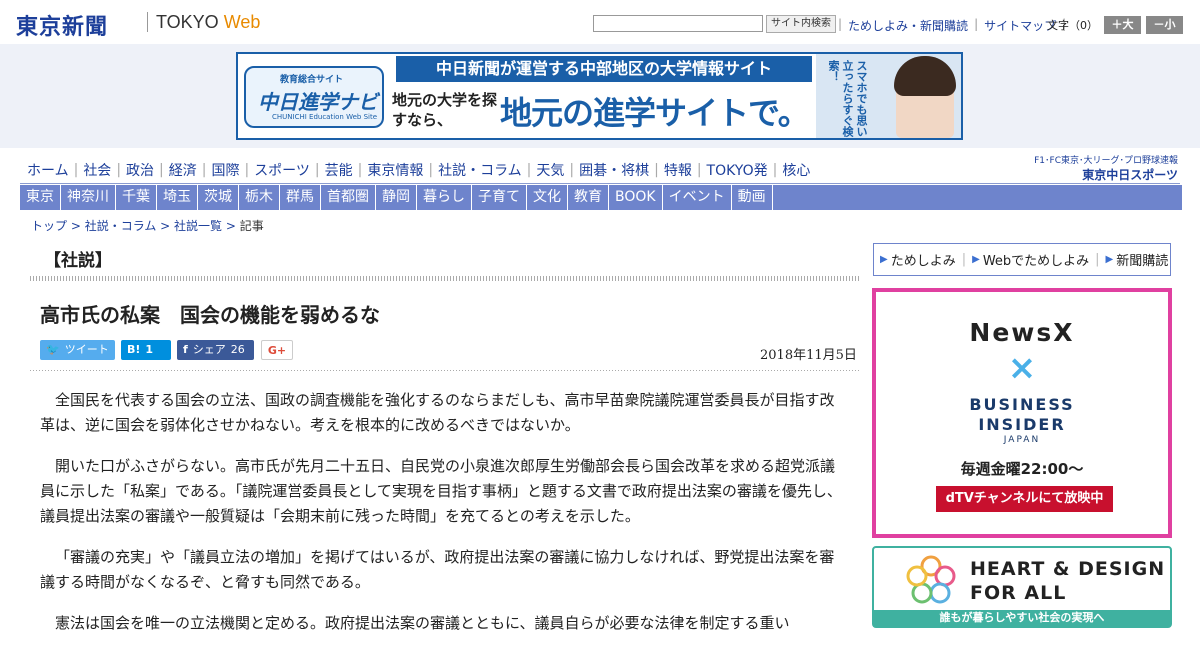  I want to click on regional-nav-item: イベント, so click(697, 197).